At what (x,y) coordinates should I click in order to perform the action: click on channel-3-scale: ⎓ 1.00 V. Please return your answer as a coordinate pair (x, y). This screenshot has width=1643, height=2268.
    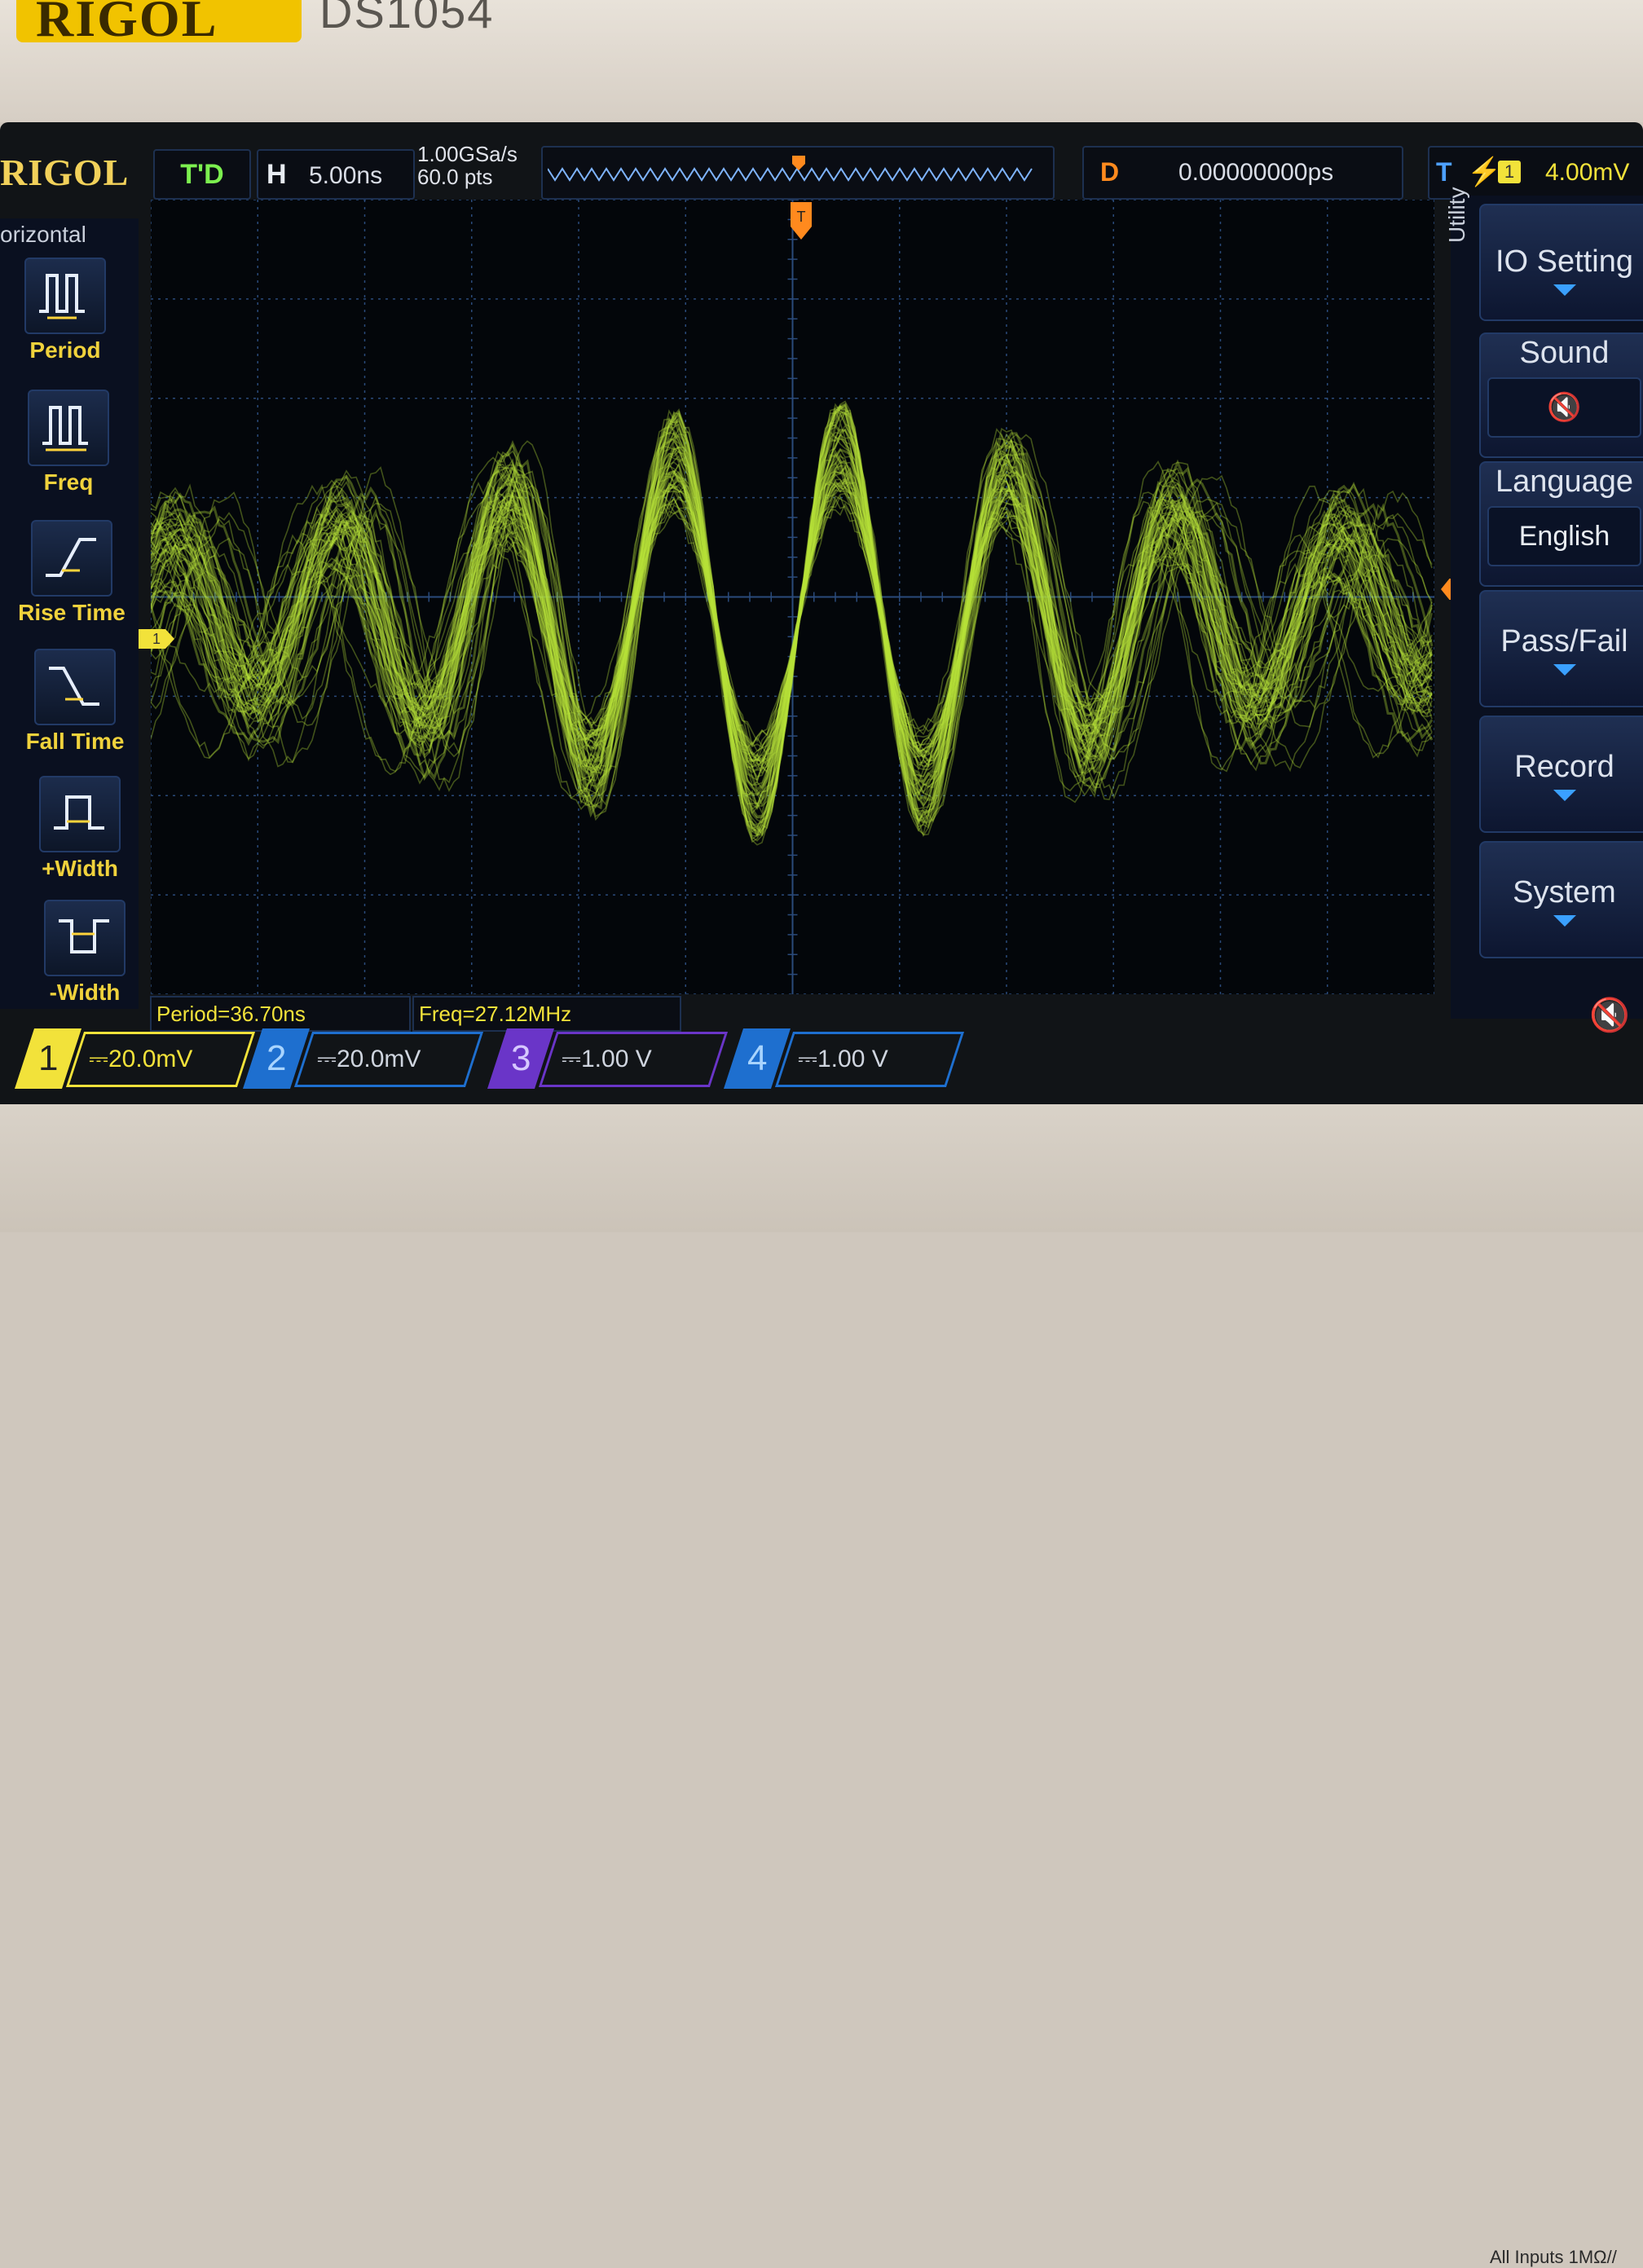
    Looking at the image, I should click on (634, 1059).